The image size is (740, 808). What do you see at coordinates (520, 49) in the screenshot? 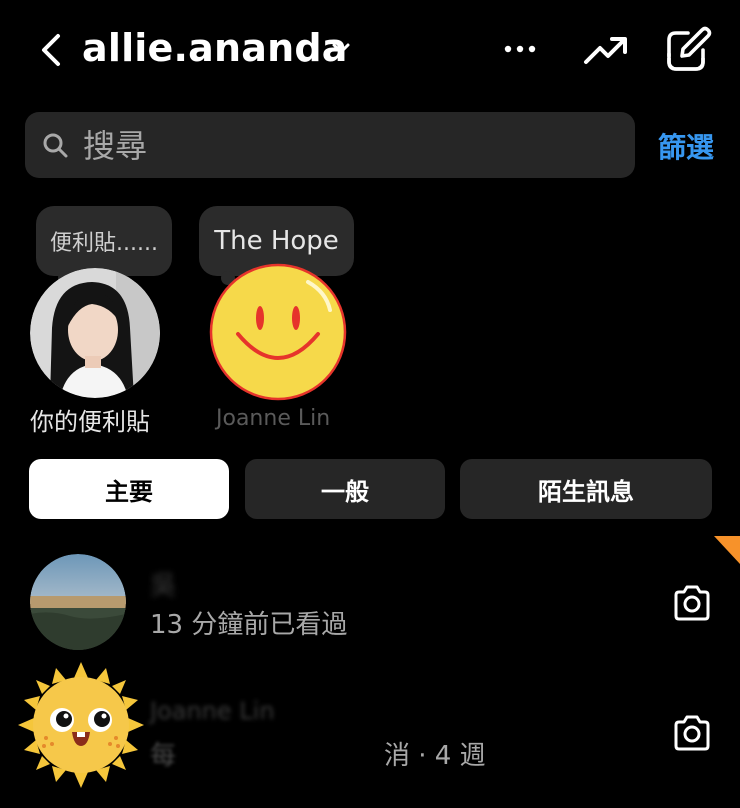
I see `more-icon` at bounding box center [520, 49].